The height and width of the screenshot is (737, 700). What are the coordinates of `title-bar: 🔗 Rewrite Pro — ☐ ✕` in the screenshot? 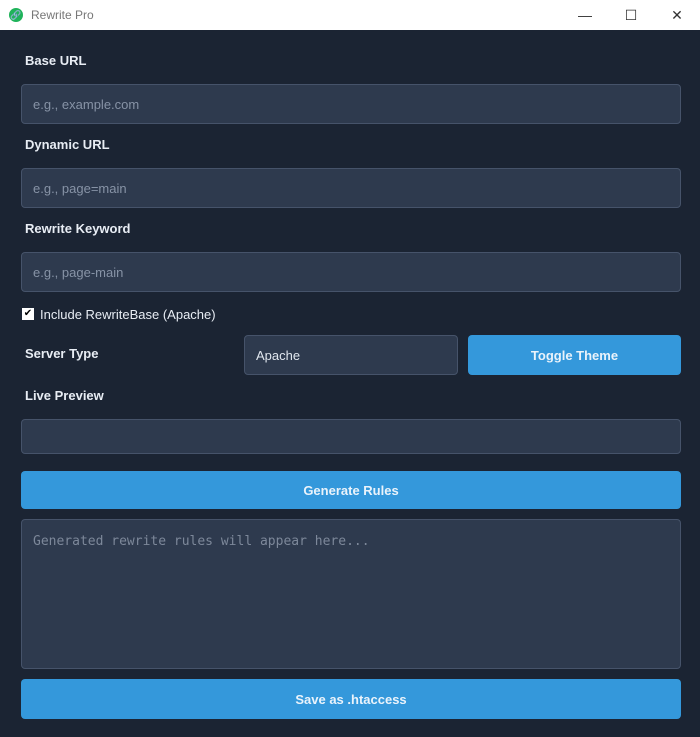 It's located at (350, 15).